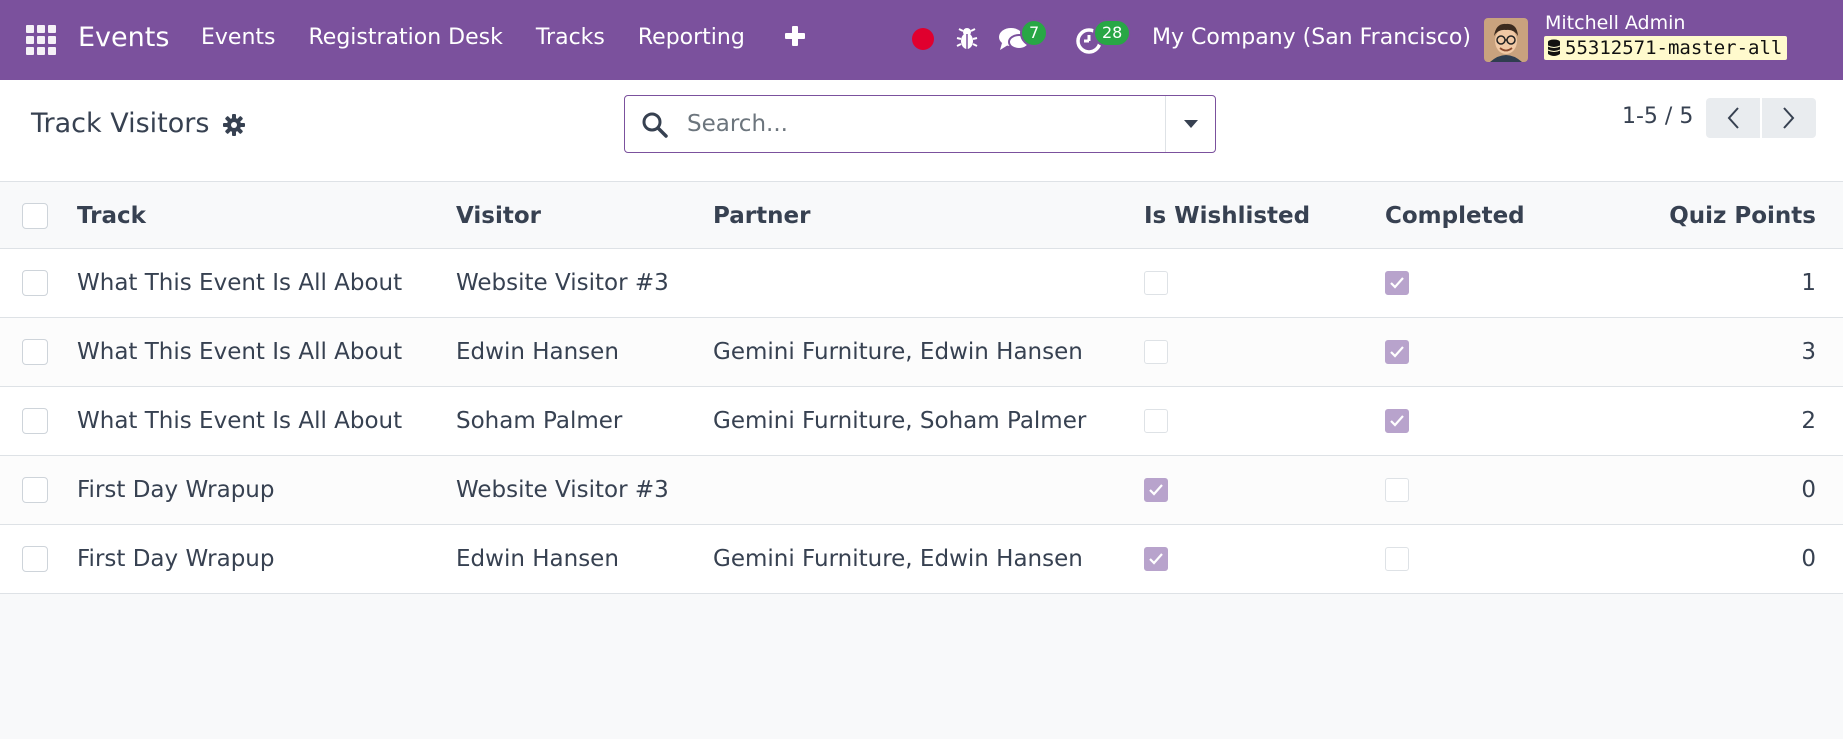  What do you see at coordinates (1808, 283) in the screenshot?
I see `cell-quiz-points: 1` at bounding box center [1808, 283].